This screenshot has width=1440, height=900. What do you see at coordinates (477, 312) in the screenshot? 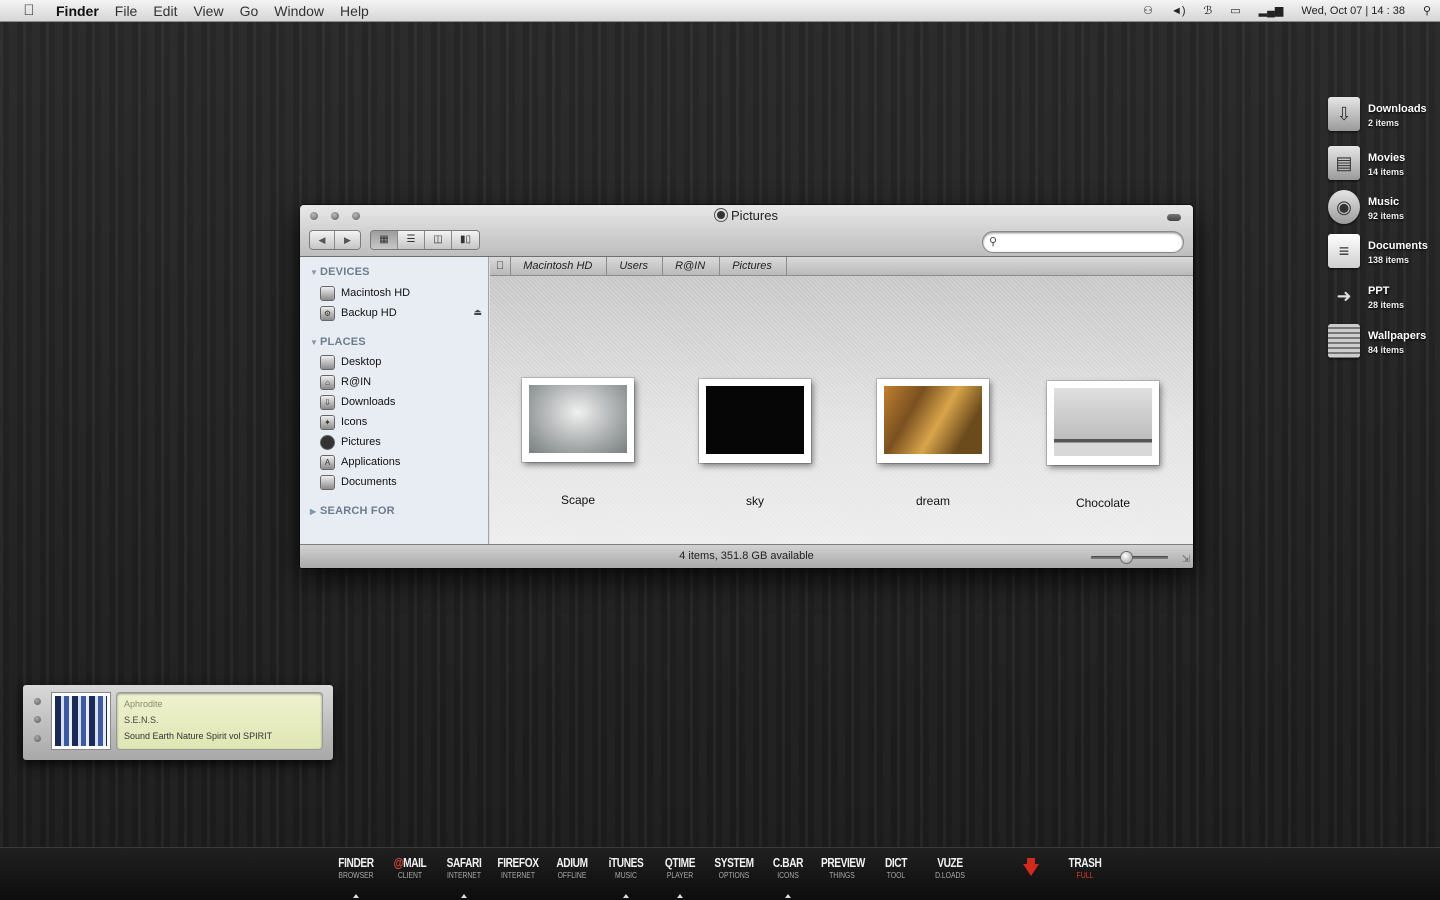
I see `eject-icon: ⏏` at bounding box center [477, 312].